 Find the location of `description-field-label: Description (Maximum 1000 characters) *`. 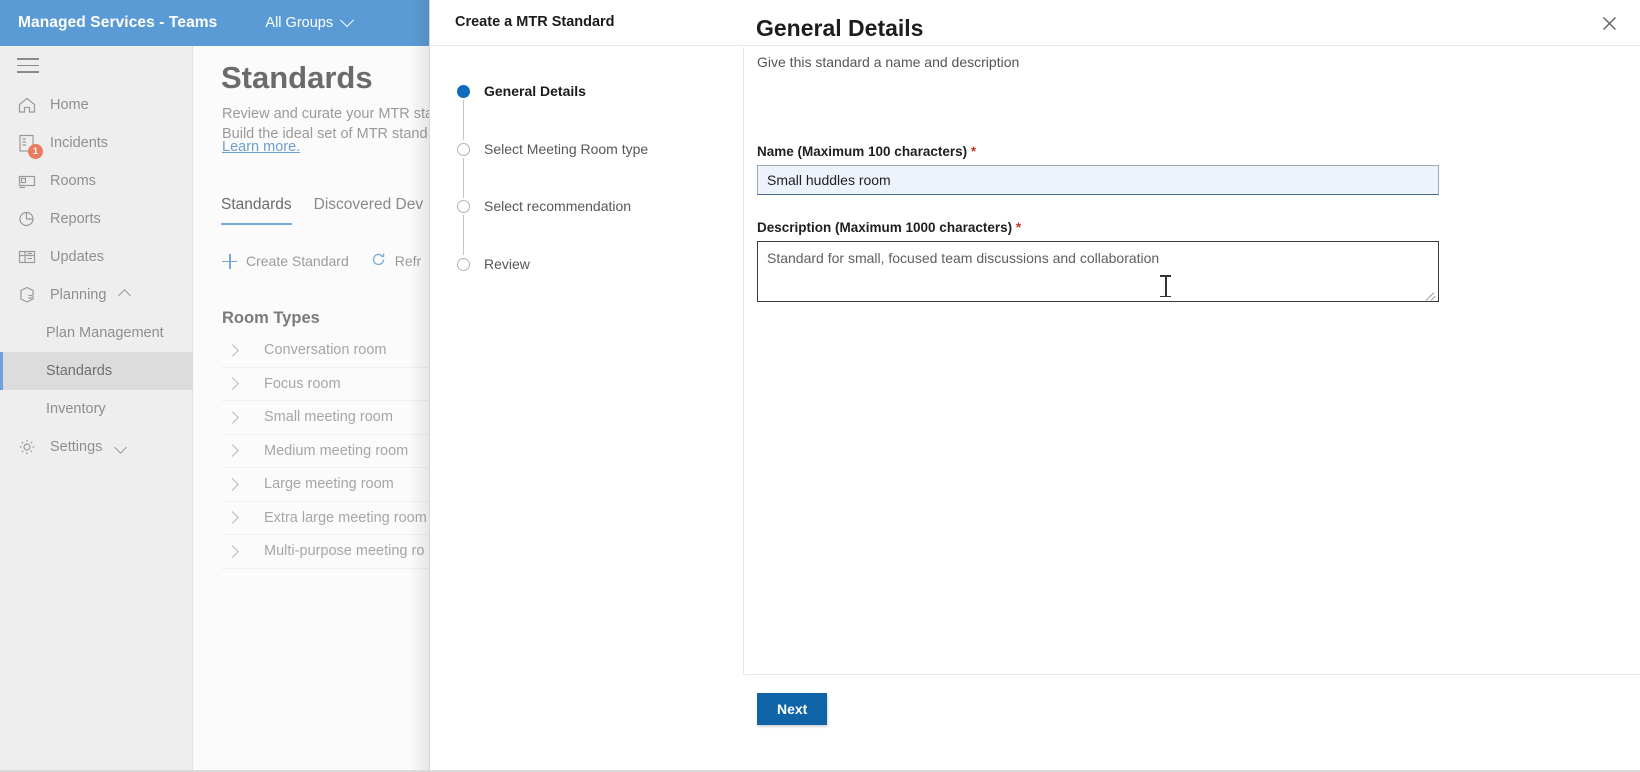

description-field-label: Description (Maximum 1000 characters) * is located at coordinates (889, 227).